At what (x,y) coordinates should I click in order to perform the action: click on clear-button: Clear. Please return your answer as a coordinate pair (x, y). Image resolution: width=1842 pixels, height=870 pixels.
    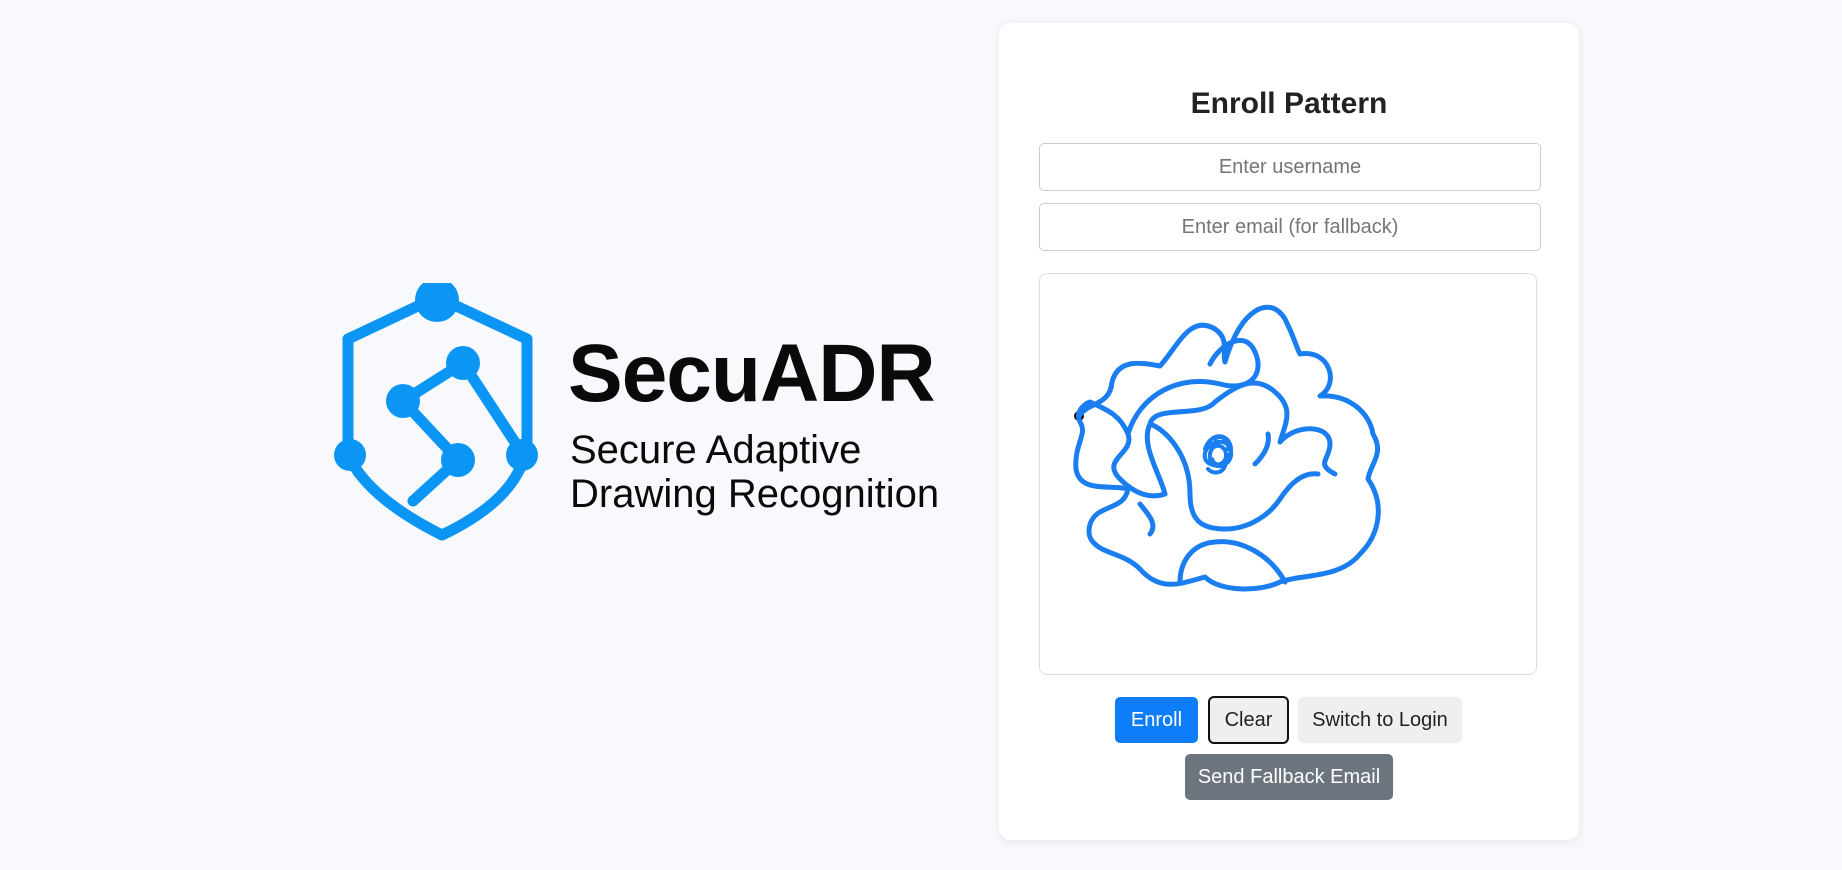
    Looking at the image, I should click on (1248, 720).